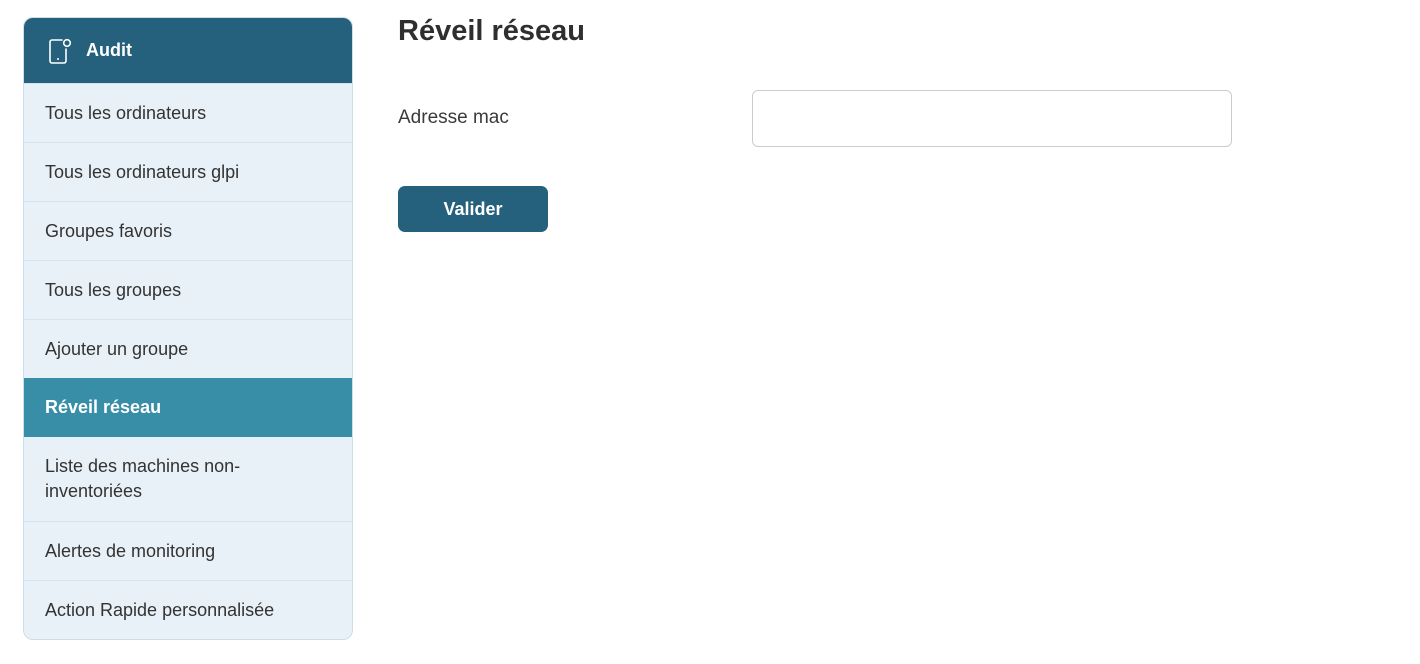 Image resolution: width=1420 pixels, height=664 pixels. What do you see at coordinates (188, 348) in the screenshot?
I see `sidebar-item-ajouter-un-groupe: Ajouter un groupe` at bounding box center [188, 348].